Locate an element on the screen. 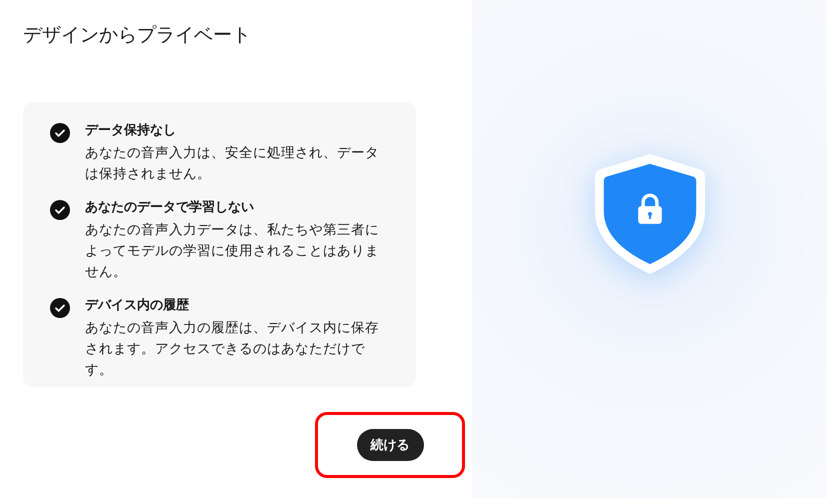 This screenshot has height=498, width=827. feature-description: あなたの音声入力は、安全に処理され、データは保持されません。 is located at coordinates (232, 164).